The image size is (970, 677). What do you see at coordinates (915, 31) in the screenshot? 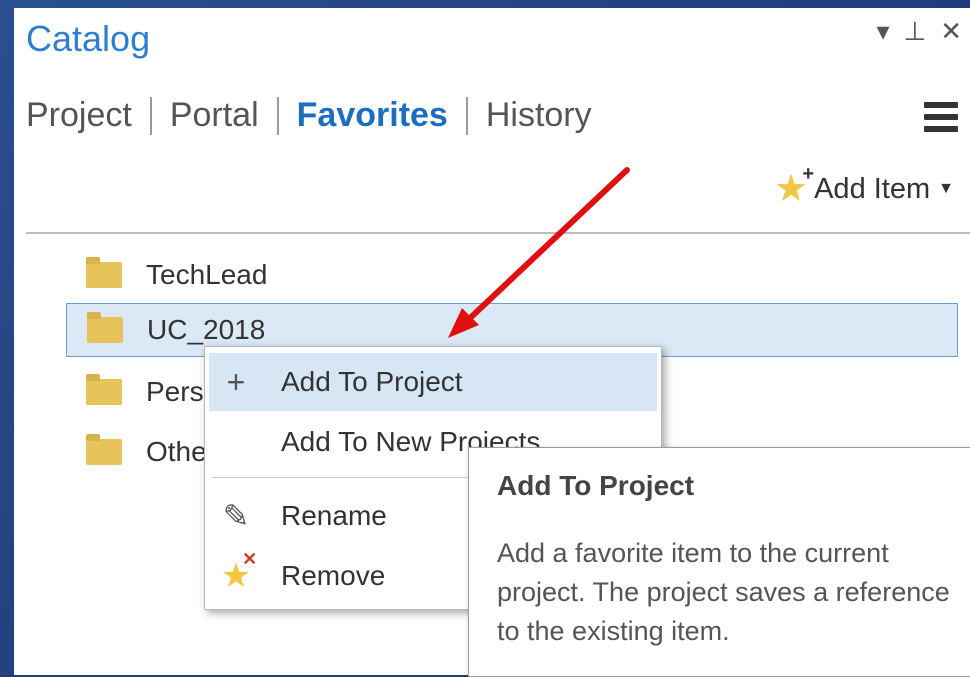
I see `pin-icon: ⊥` at bounding box center [915, 31].